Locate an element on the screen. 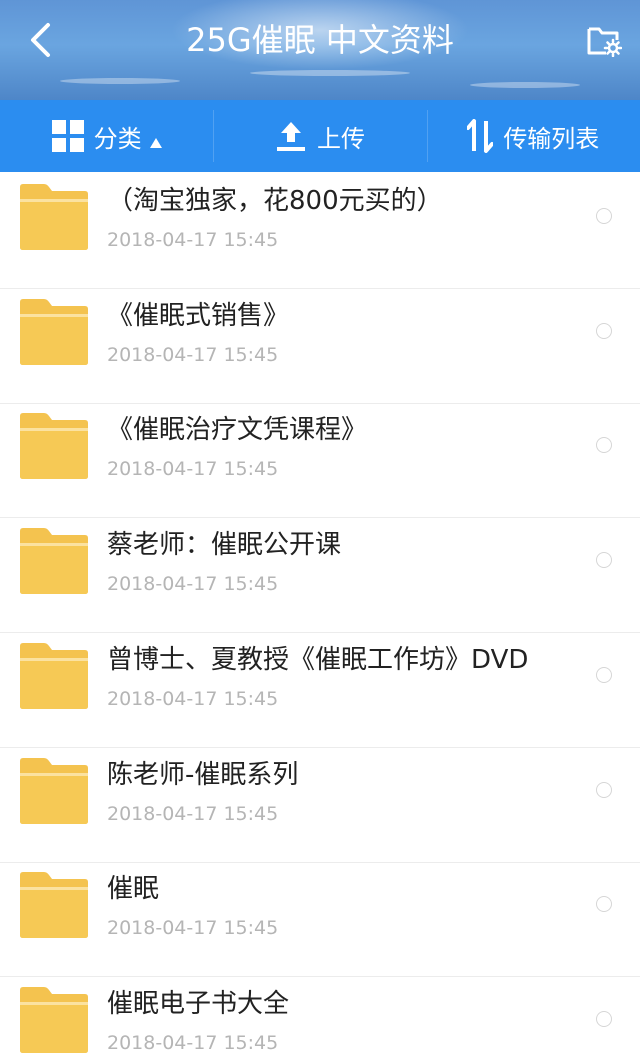 This screenshot has height=1053, width=640. file-list-item: 蔡老师：催眠公开课 2018-04-17 15:45 is located at coordinates (320, 576).